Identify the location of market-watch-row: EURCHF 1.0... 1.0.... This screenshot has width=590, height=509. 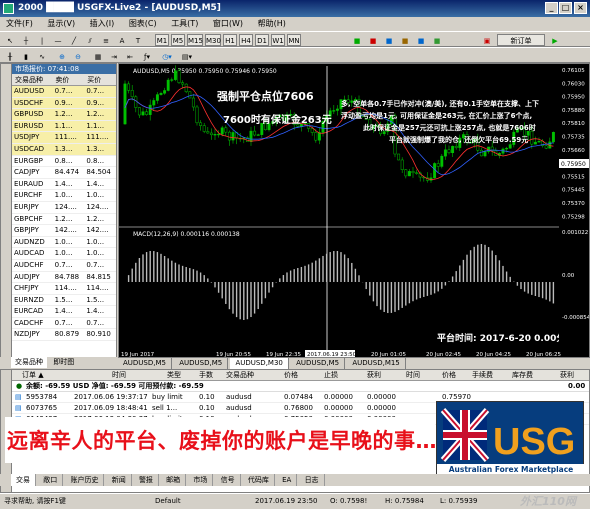
(64, 196).